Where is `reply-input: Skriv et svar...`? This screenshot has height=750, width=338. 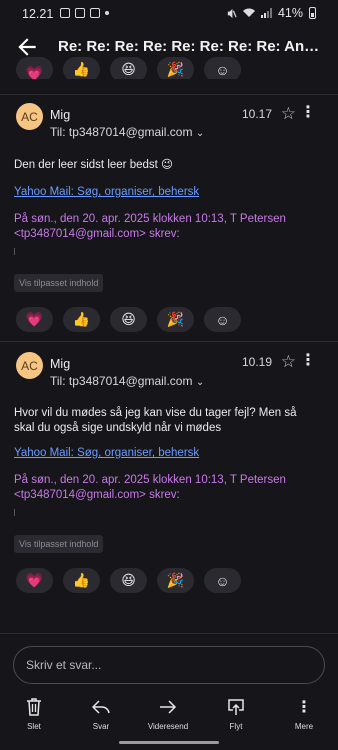 reply-input: Skriv et svar... is located at coordinates (169, 665).